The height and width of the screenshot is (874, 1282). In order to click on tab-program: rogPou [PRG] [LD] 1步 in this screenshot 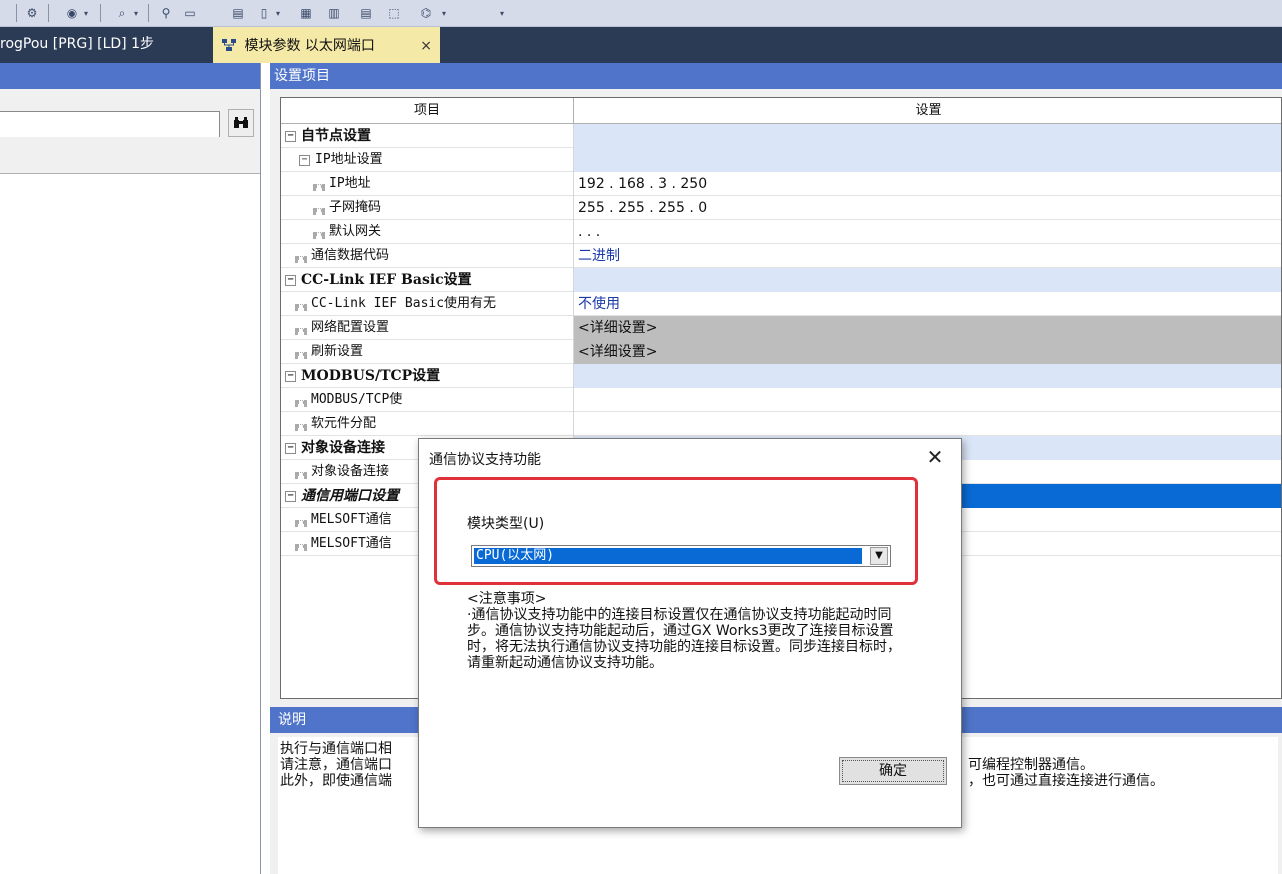, I will do `click(100, 45)`.